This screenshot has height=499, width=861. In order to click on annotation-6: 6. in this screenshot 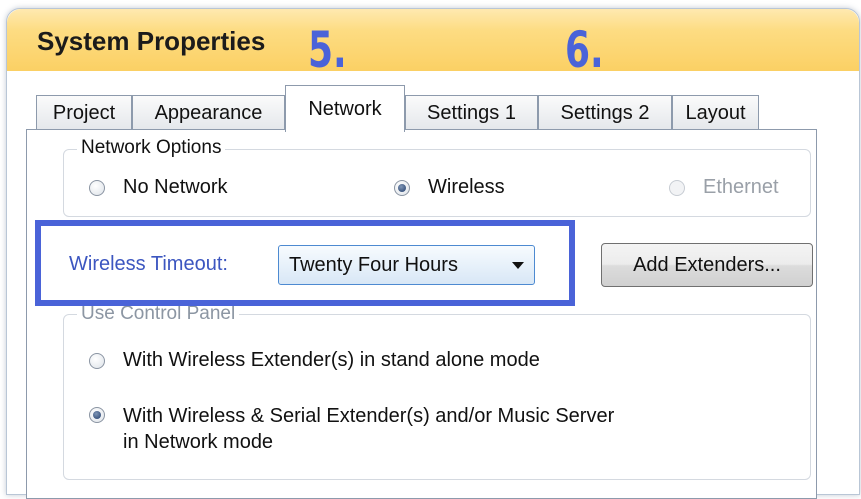, I will do `click(584, 50)`.